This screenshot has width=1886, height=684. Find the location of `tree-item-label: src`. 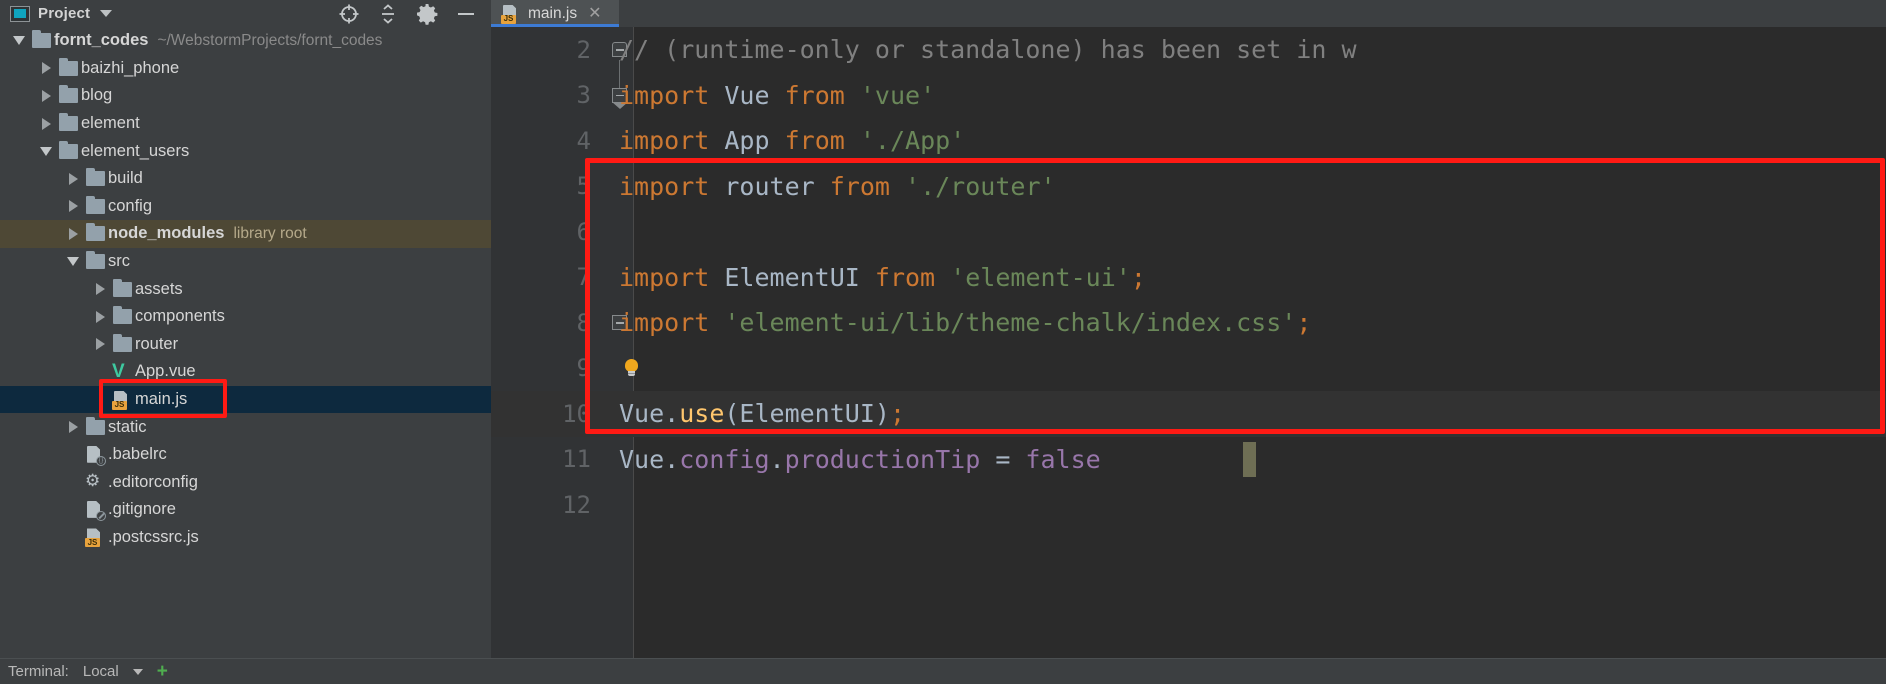

tree-item-label: src is located at coordinates (119, 261).